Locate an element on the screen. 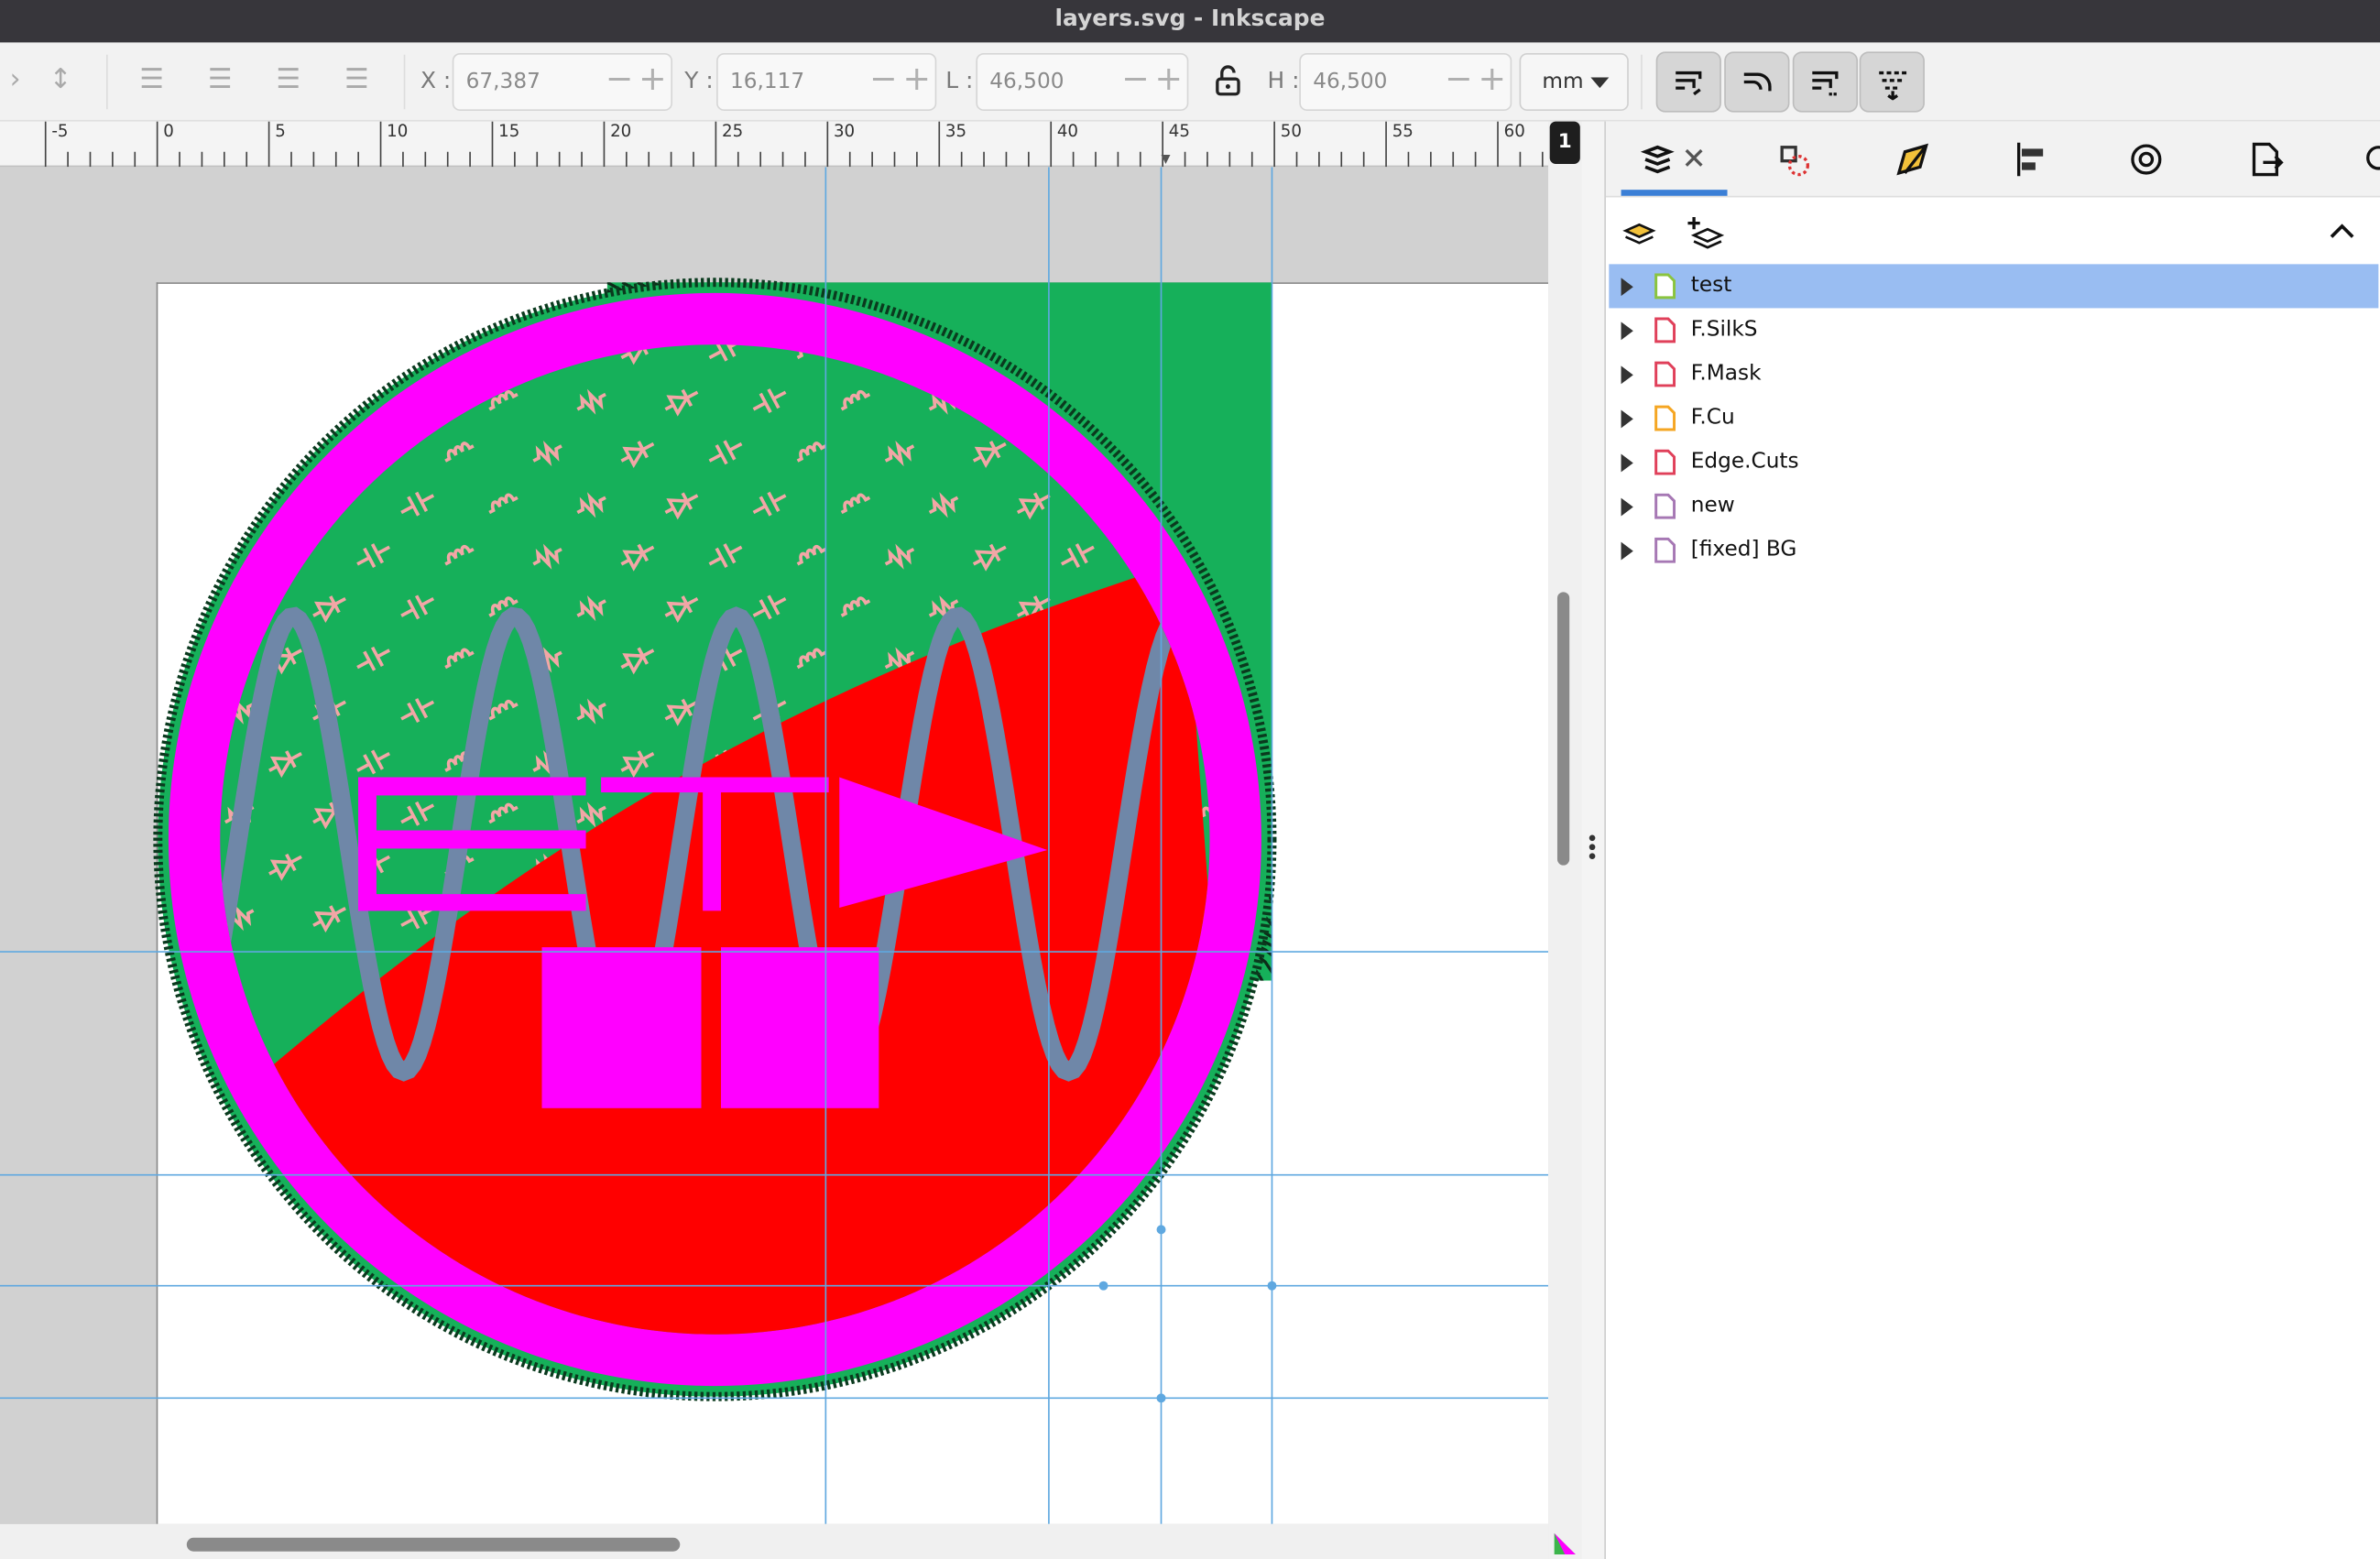 This screenshot has height=1559, width=2380. transform-patterns-button is located at coordinates (1892, 82).